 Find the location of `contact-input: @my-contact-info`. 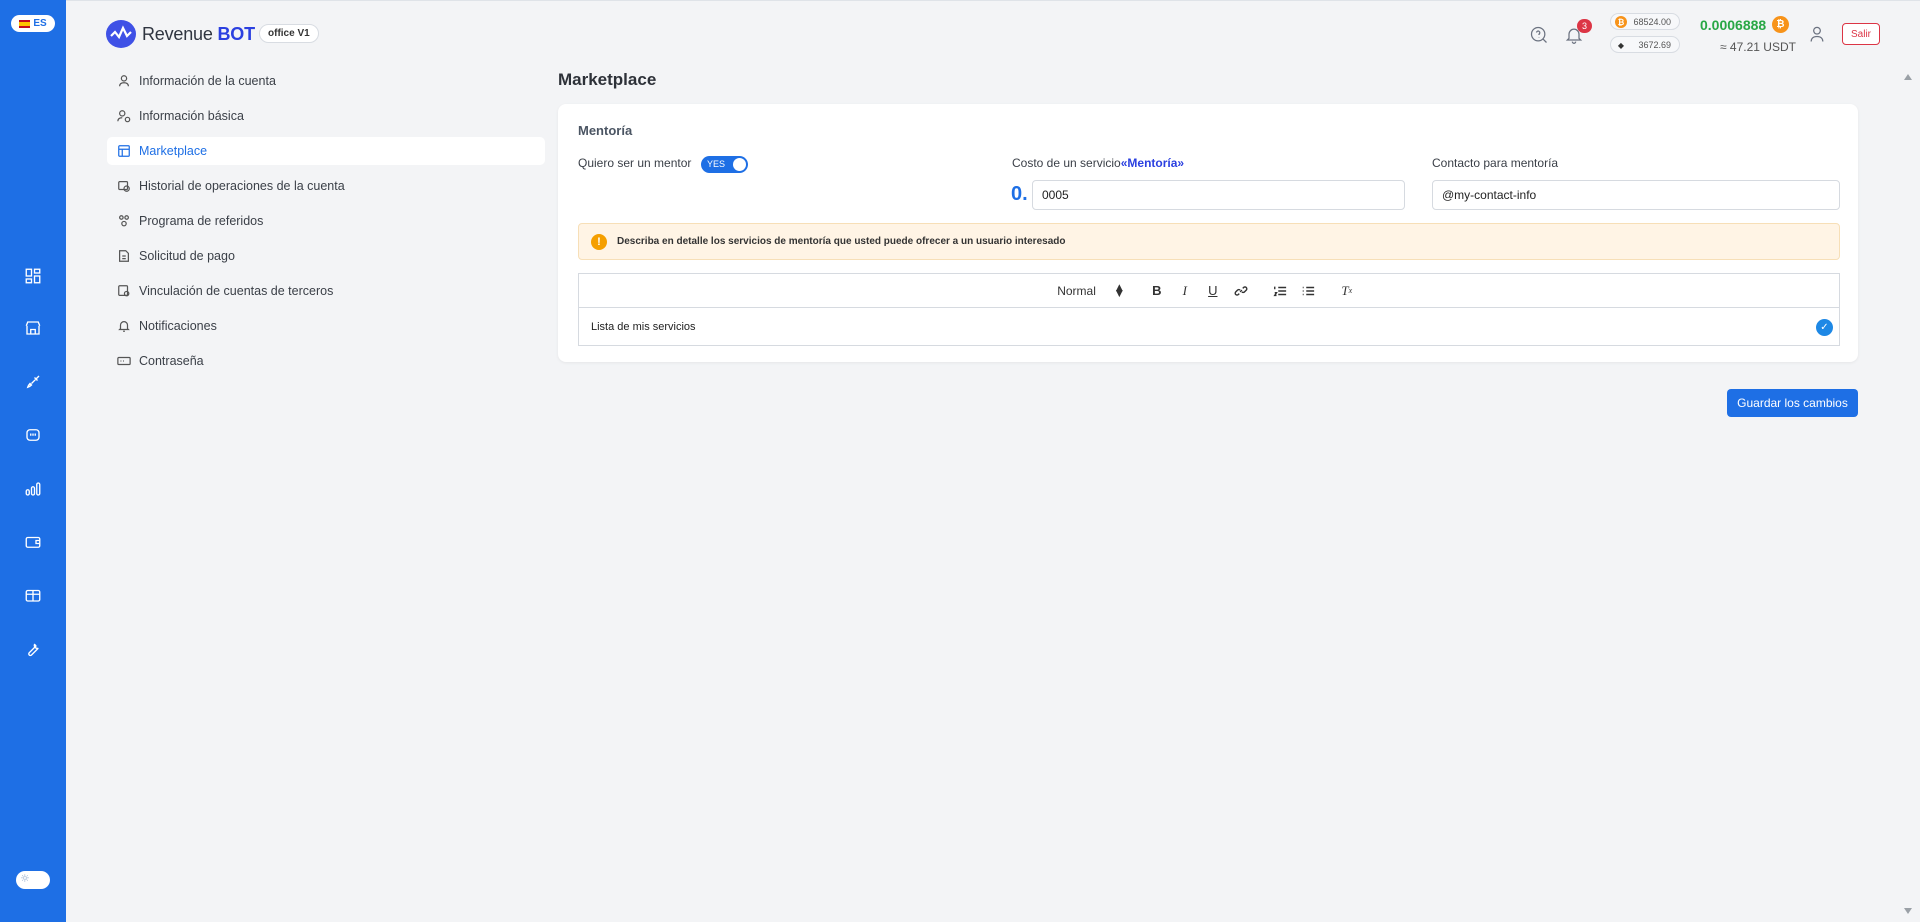

contact-input: @my-contact-info is located at coordinates (1636, 195).